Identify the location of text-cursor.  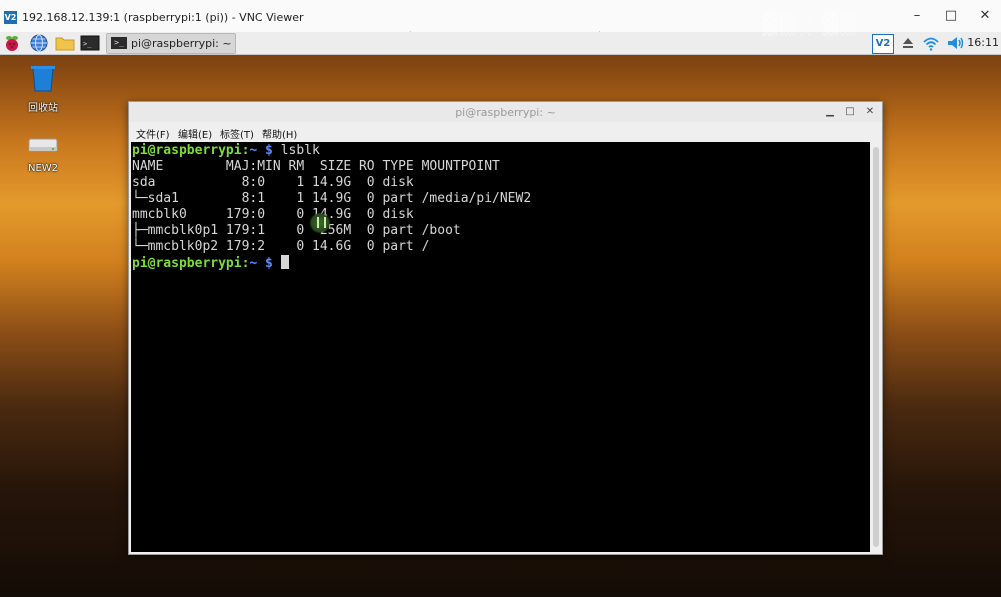
(284, 262).